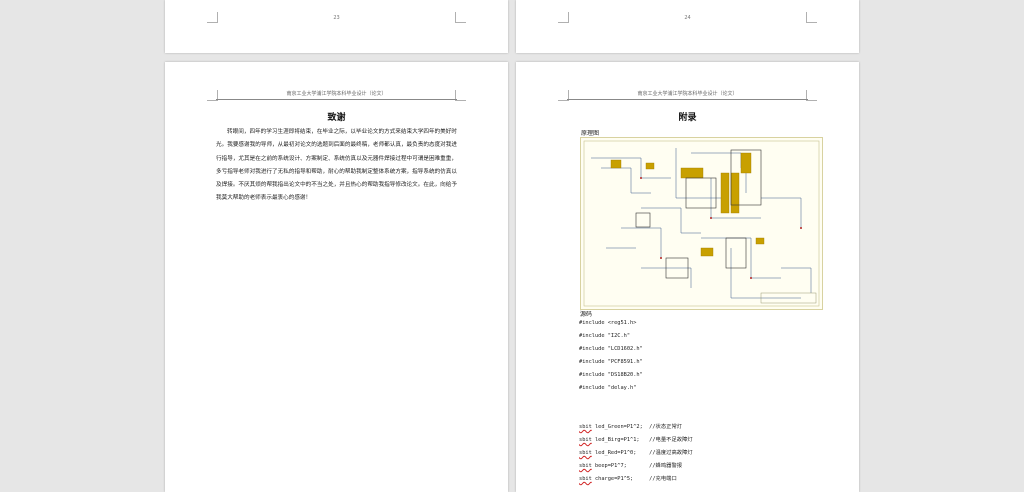 Image resolution: width=1024 pixels, height=492 pixels. I want to click on circuit-schematic-icon, so click(701, 223).